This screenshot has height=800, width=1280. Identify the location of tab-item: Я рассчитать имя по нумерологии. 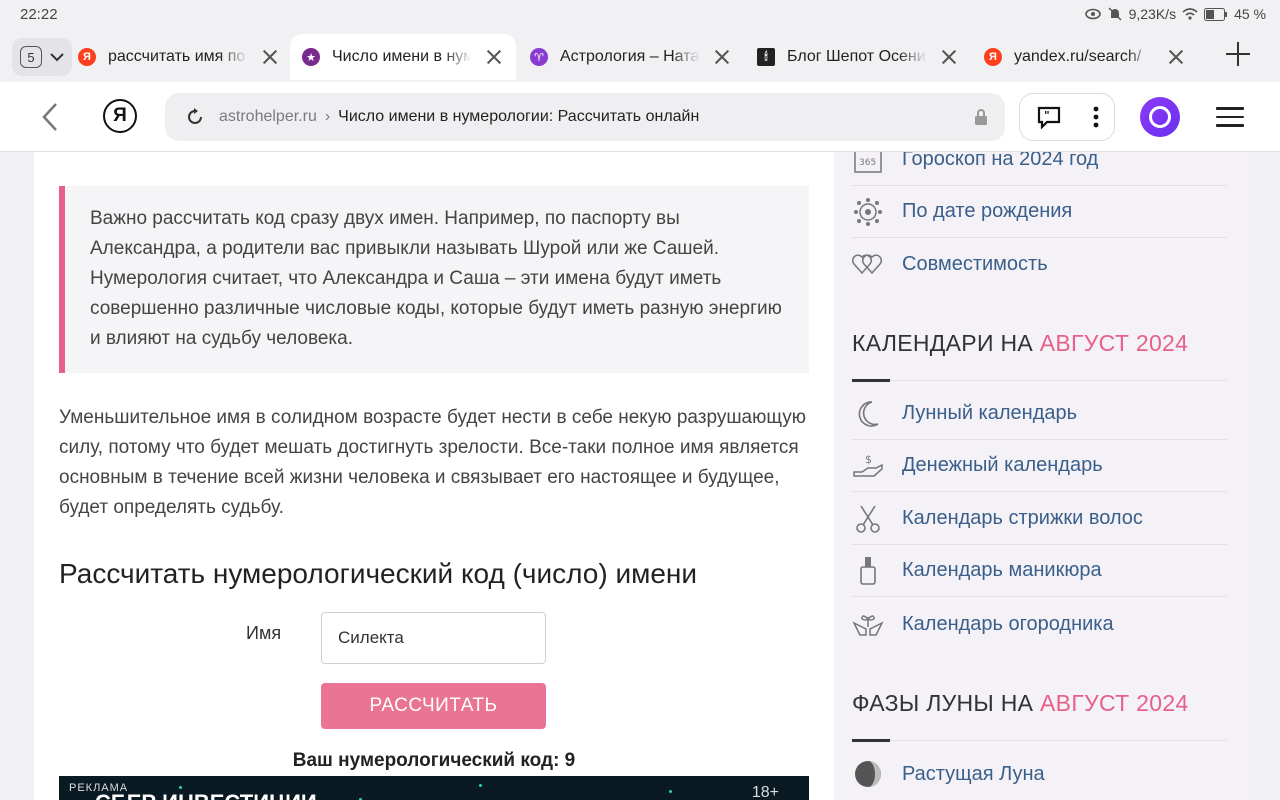
(178, 57).